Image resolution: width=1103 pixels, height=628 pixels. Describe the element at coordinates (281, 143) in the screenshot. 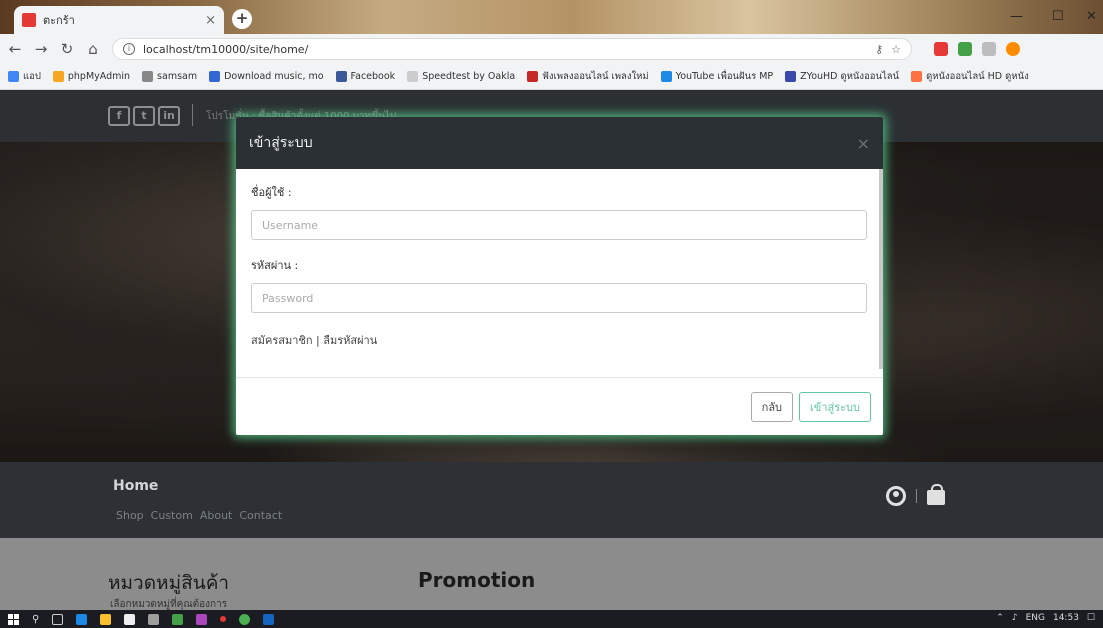

I see `modal-title: เข้าสู่ระบบ` at that location.